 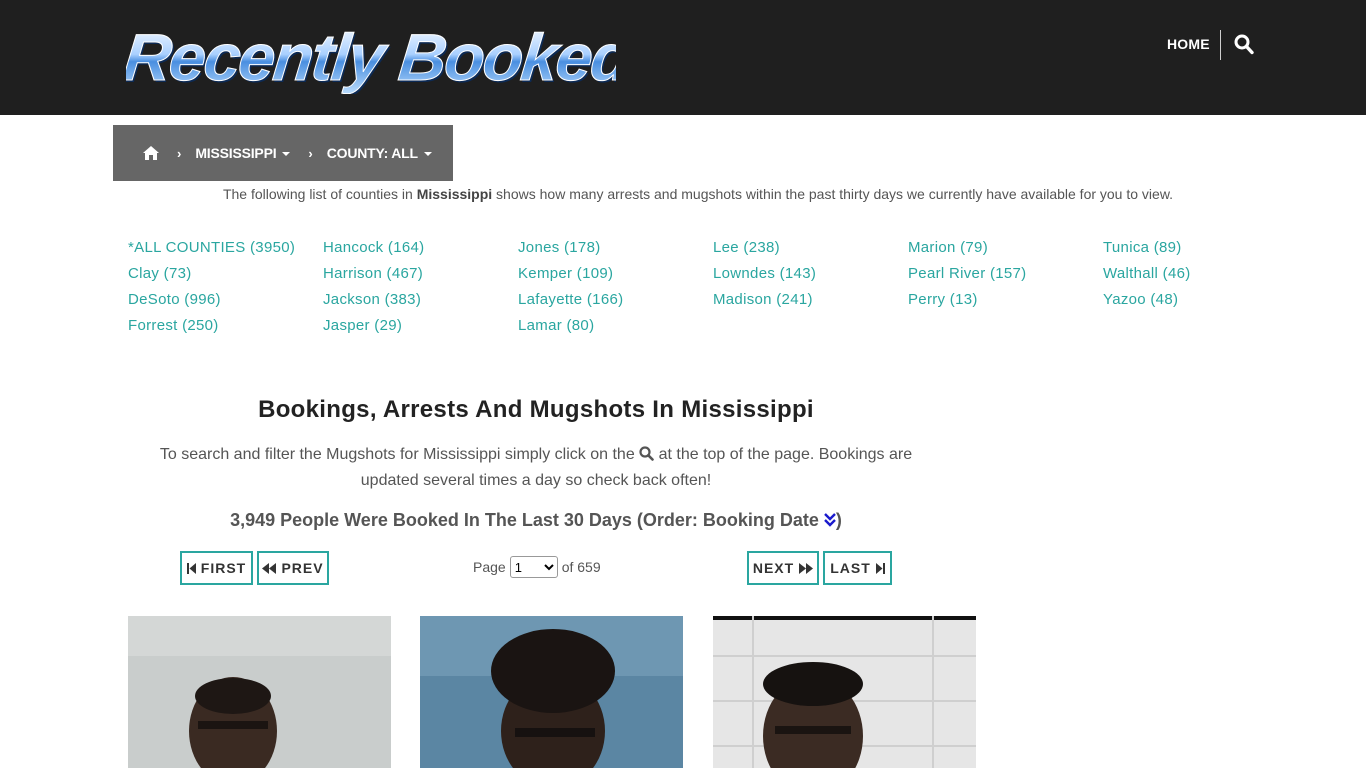 What do you see at coordinates (223, 300) in the screenshot?
I see `county-link: DeSoto (996)` at bounding box center [223, 300].